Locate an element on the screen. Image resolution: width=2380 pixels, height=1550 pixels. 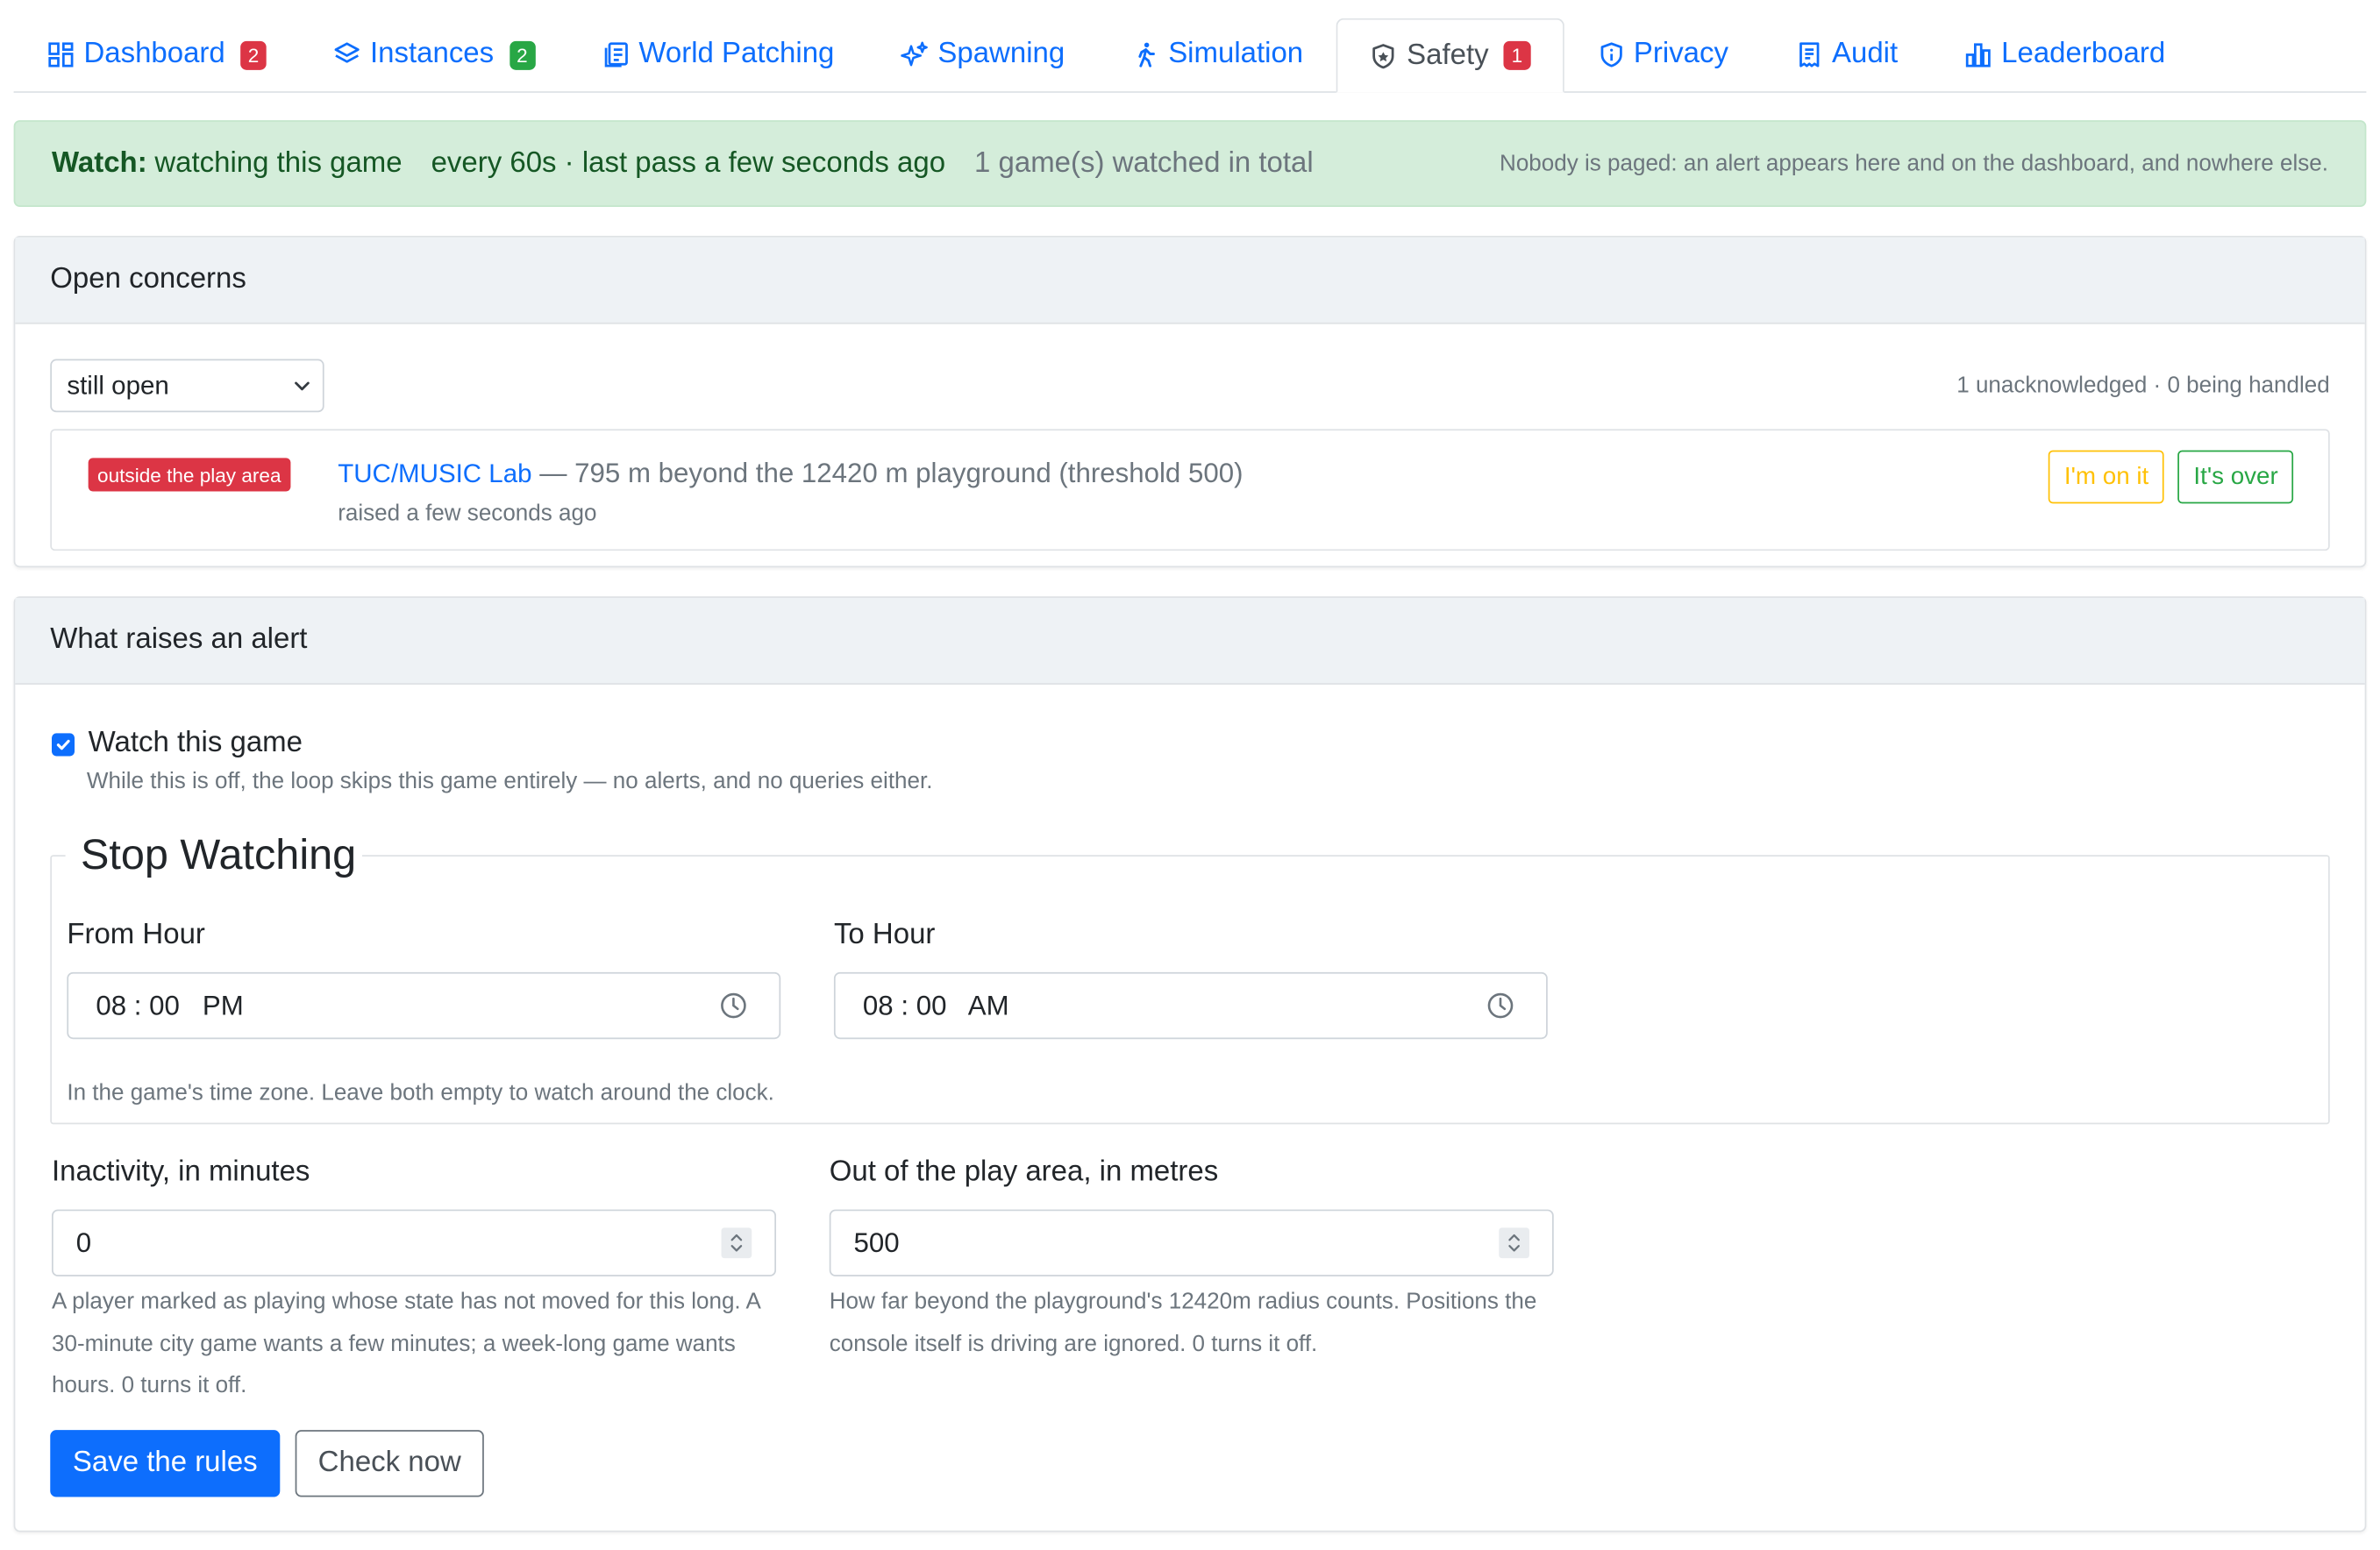
tab-label: Dashboard is located at coordinates (154, 54).